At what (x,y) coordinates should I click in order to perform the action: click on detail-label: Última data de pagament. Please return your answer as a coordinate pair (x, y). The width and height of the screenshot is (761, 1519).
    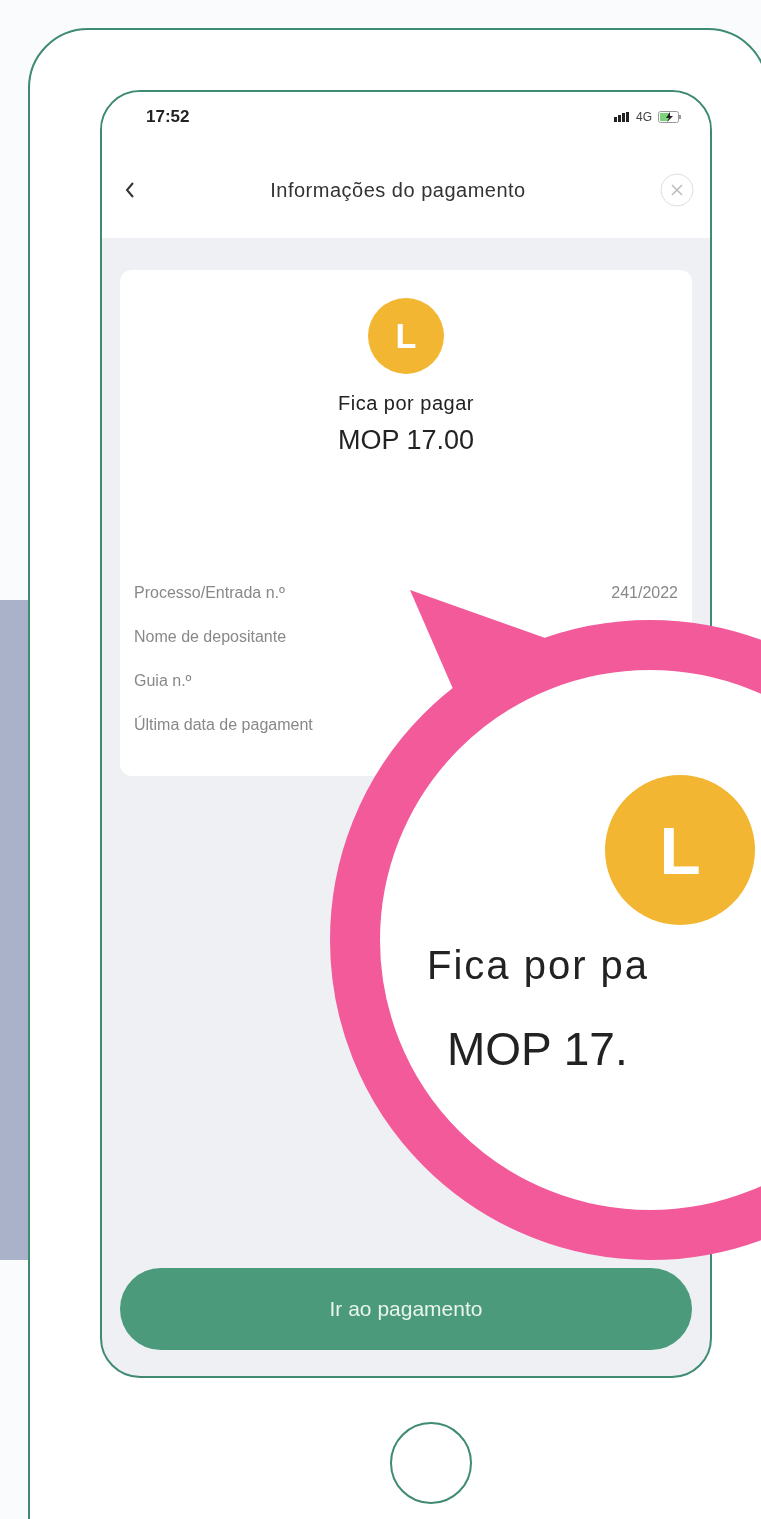
    Looking at the image, I should click on (223, 725).